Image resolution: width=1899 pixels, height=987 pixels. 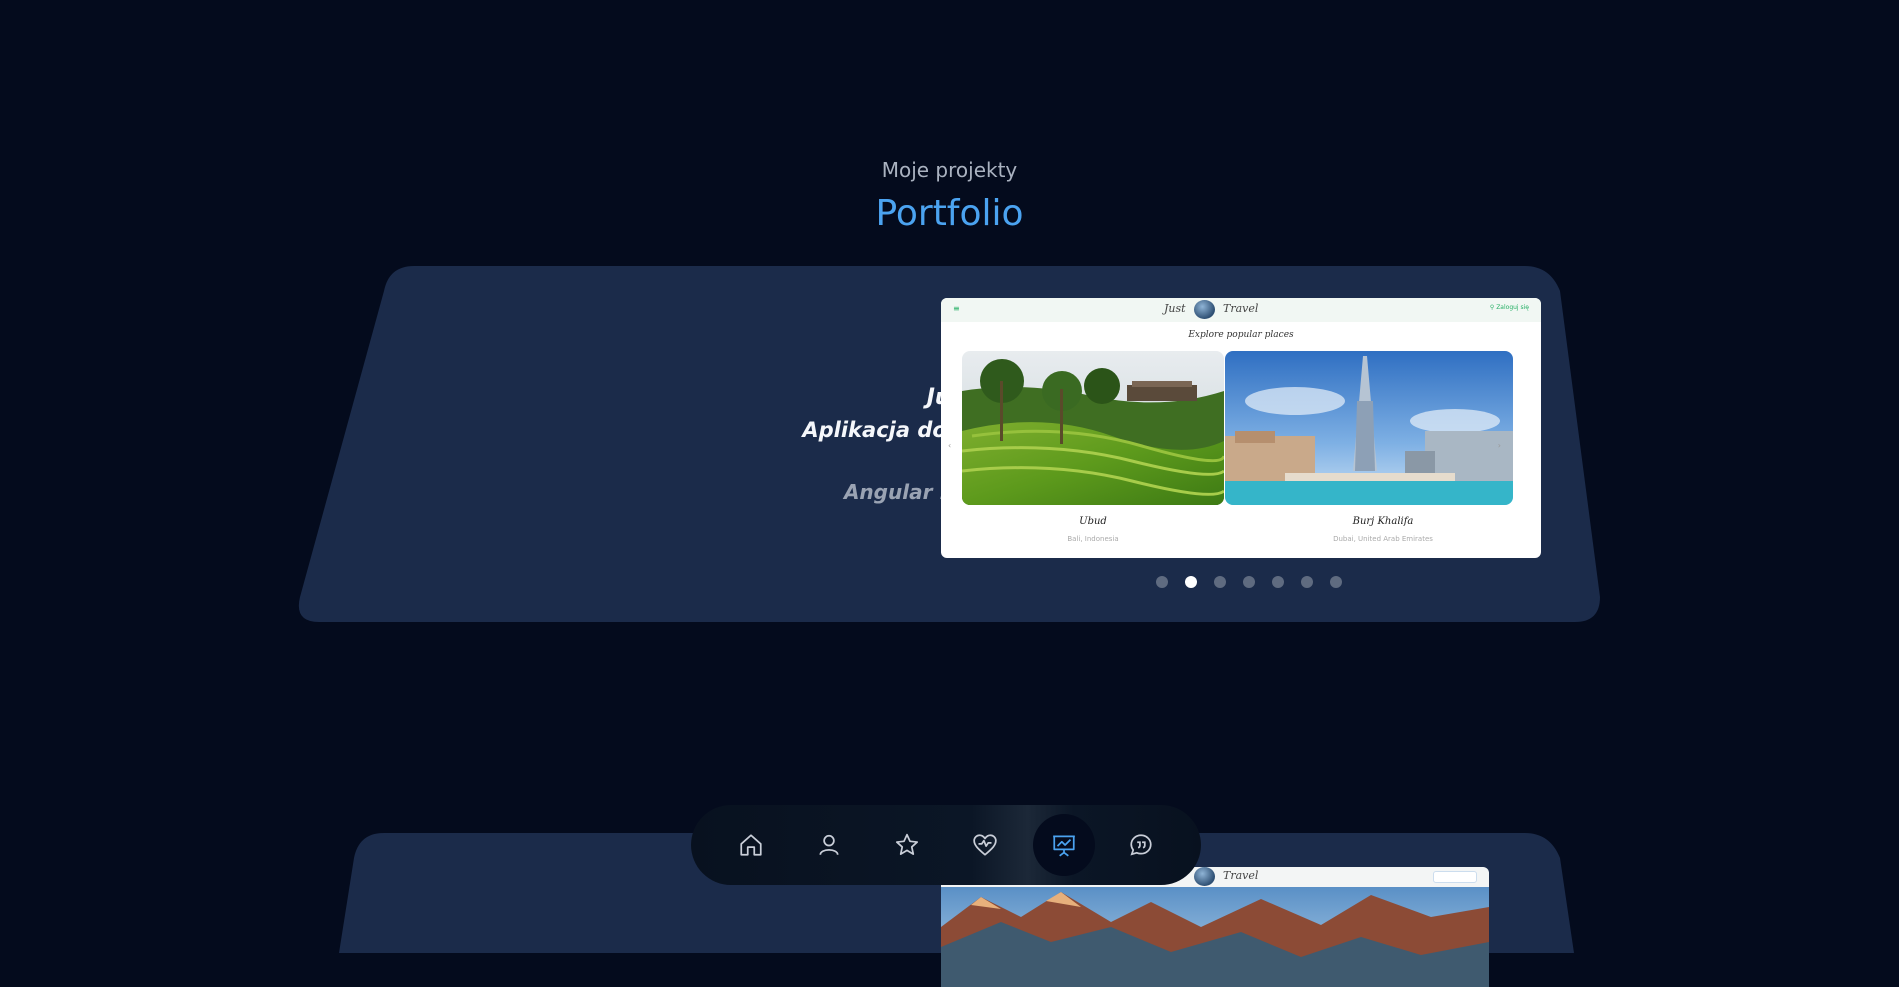 What do you see at coordinates (1455, 877) in the screenshot?
I see `login-button` at bounding box center [1455, 877].